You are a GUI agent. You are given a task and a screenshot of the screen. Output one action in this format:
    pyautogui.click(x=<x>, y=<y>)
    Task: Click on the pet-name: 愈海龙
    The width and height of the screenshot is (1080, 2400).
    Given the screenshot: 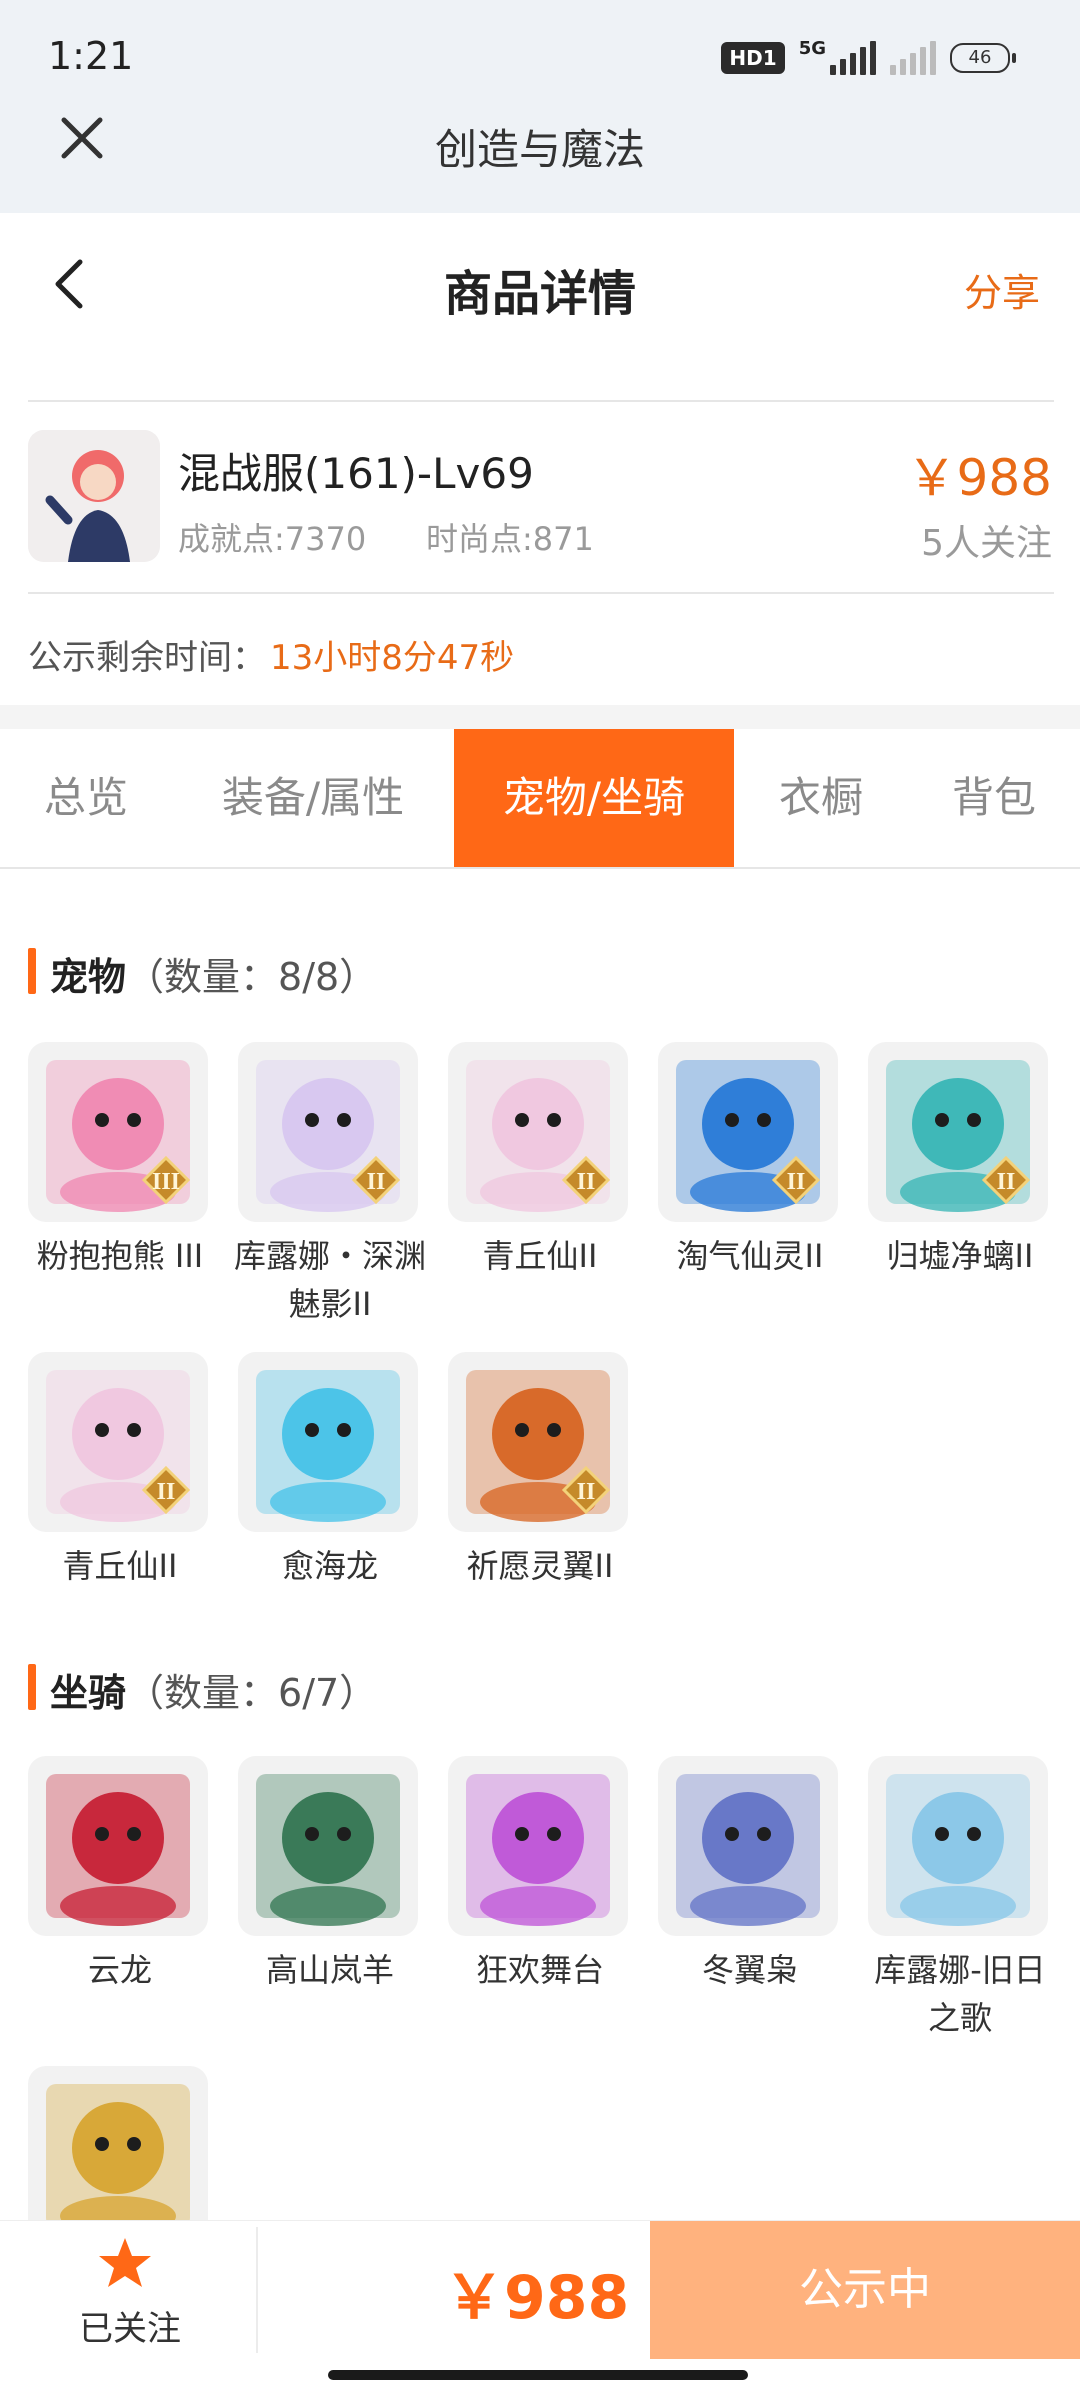 What is the action you would take?
    pyautogui.click(x=329, y=1566)
    